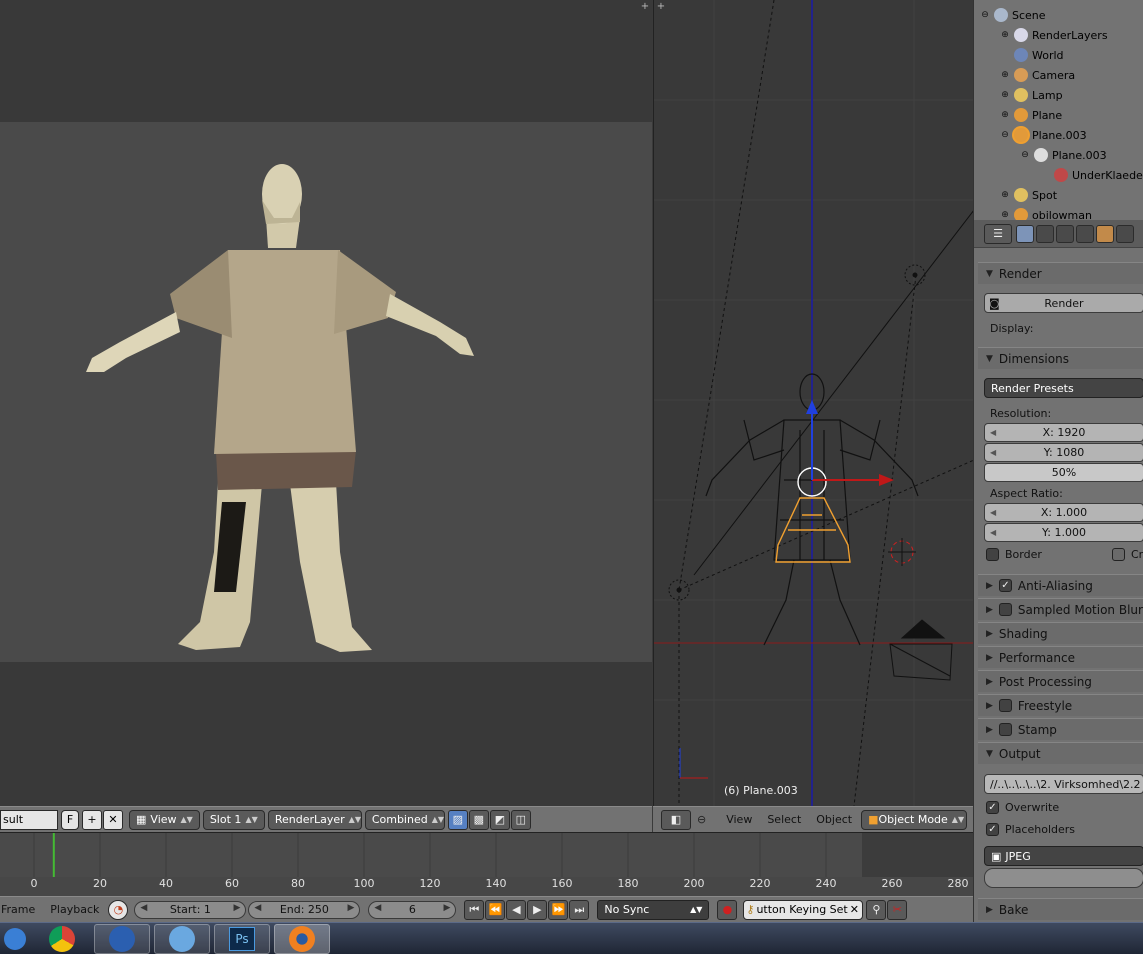 Image resolution: width=1143 pixels, height=954 pixels. What do you see at coordinates (1058, 115) in the screenshot?
I see `outliner-item: ⊕ Plane` at bounding box center [1058, 115].